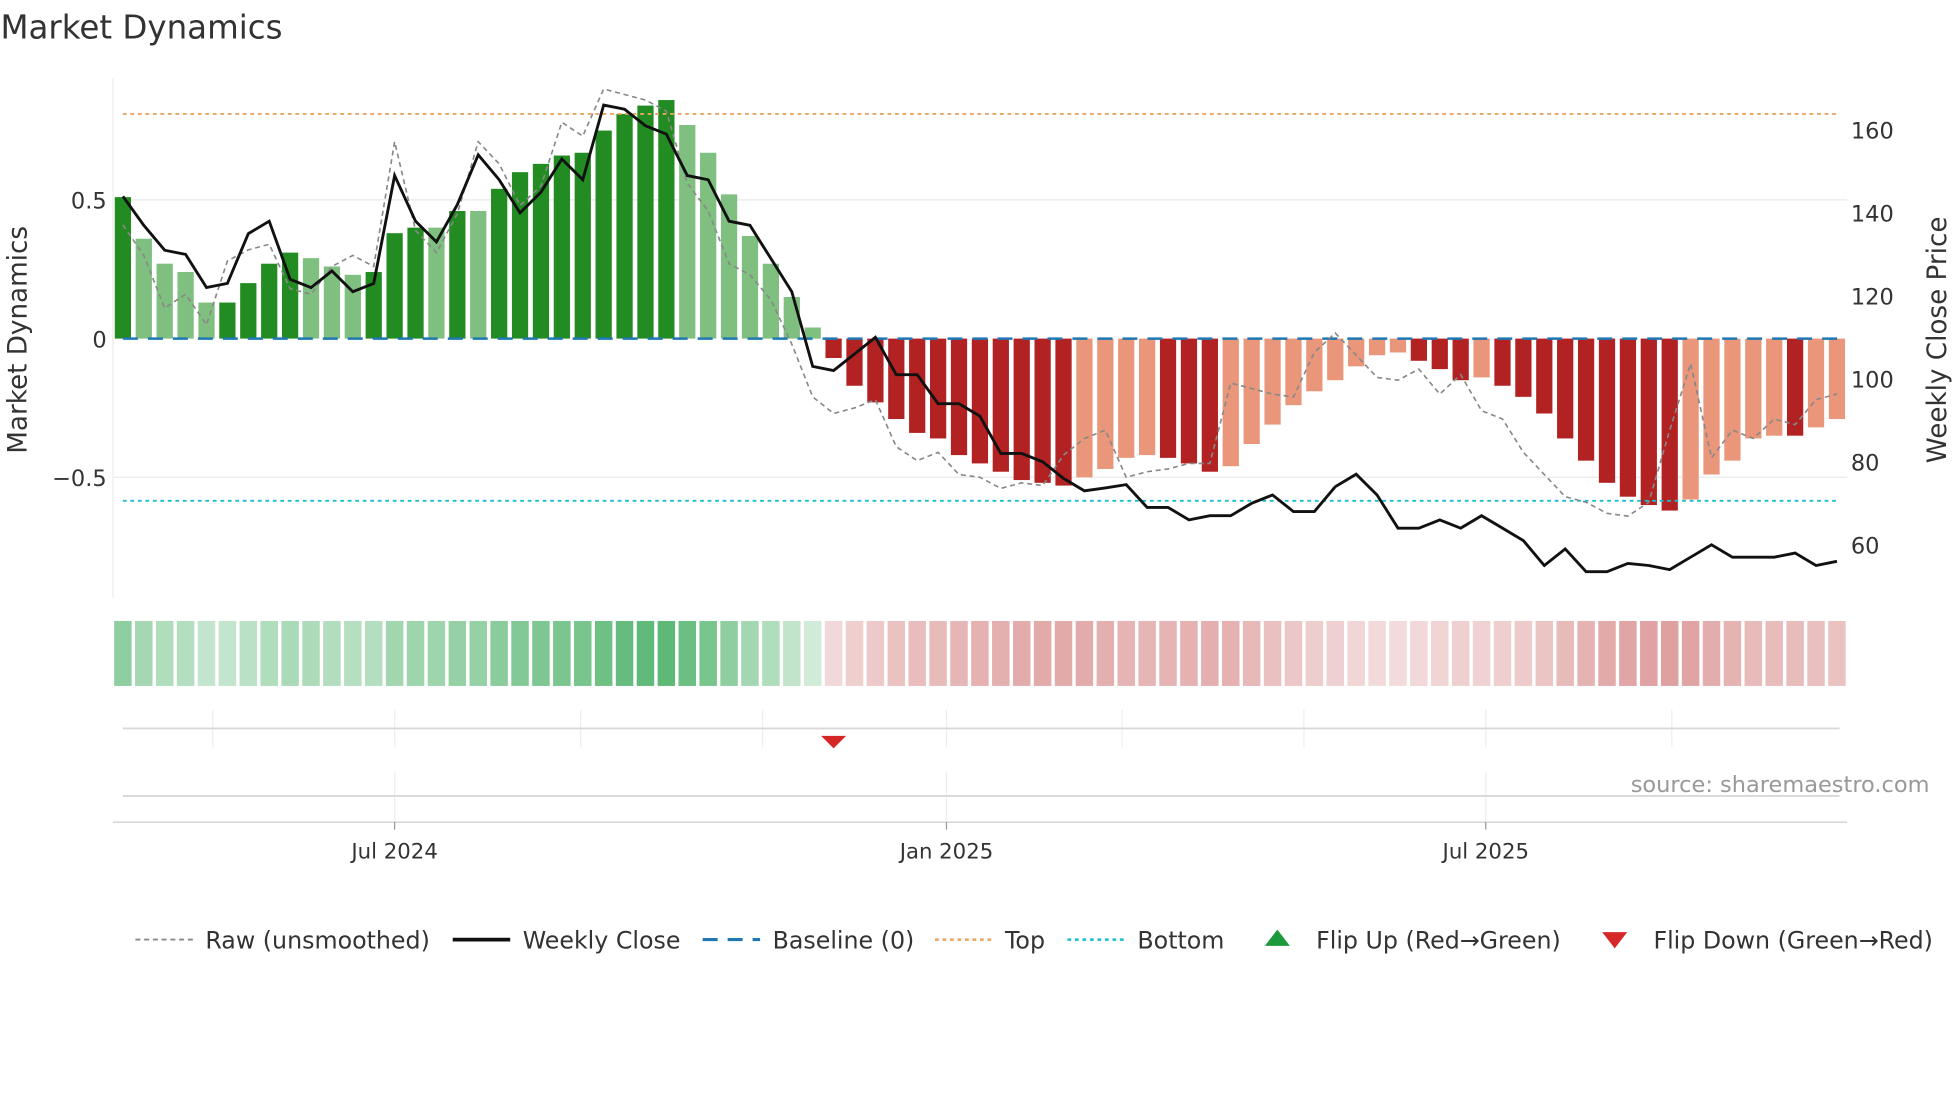  Describe the element at coordinates (1780, 785) in the screenshot. I see `source-label: source: sharemaestro.com` at that location.